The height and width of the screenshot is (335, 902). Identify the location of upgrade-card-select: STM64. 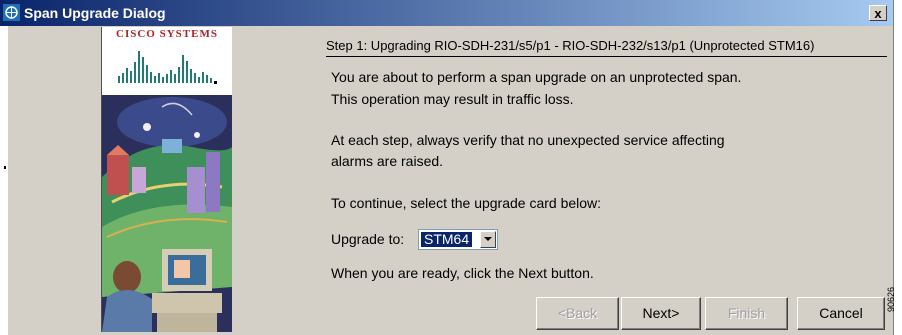
(458, 239).